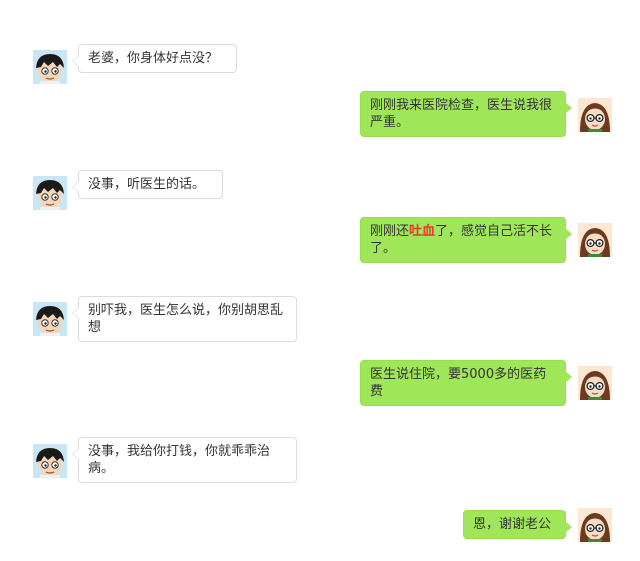 The width and height of the screenshot is (640, 561). What do you see at coordinates (390, 231) in the screenshot?
I see `message-text-before: 刚刚还` at bounding box center [390, 231].